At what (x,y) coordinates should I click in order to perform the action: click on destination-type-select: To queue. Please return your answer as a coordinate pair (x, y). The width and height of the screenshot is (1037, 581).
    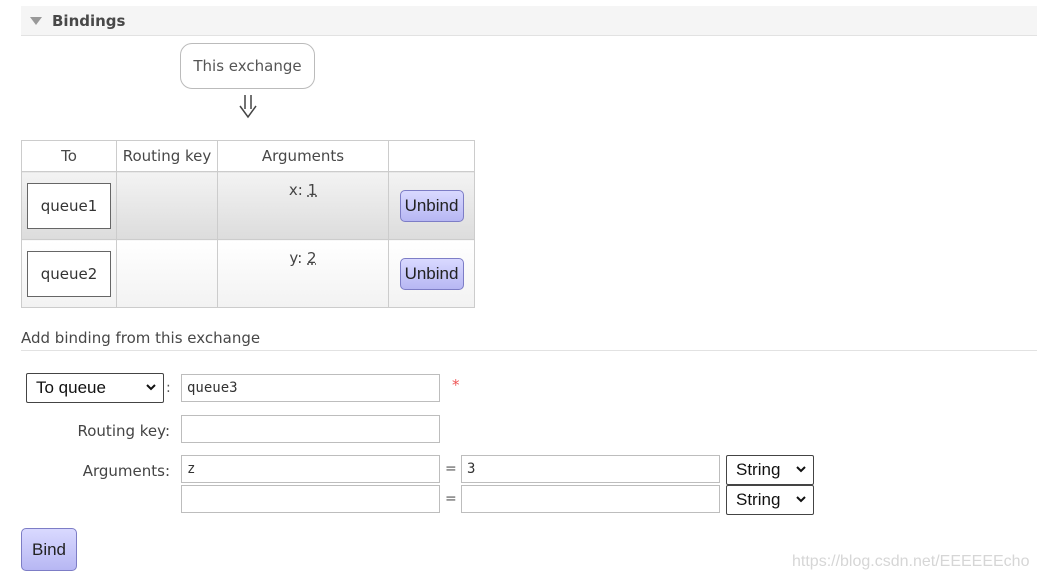
    Looking at the image, I should click on (95, 388).